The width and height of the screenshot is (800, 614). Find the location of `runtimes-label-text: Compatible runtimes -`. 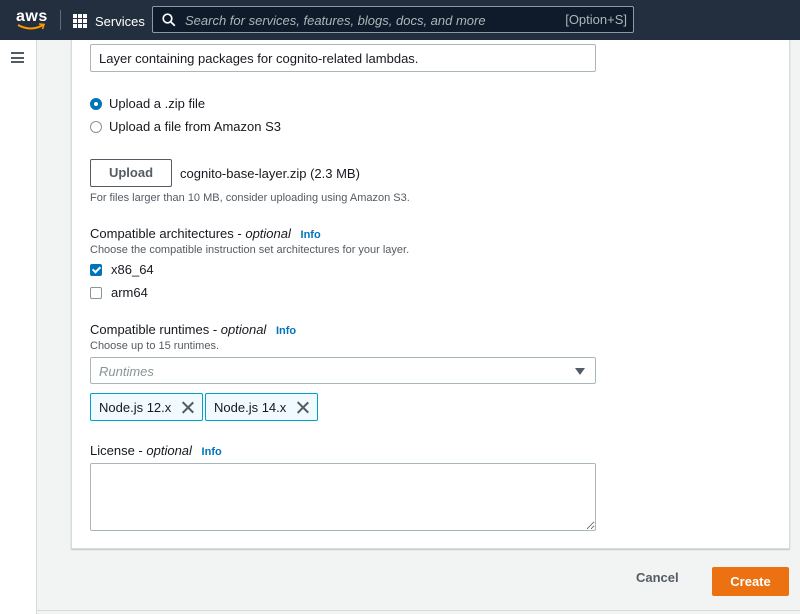

runtimes-label-text: Compatible runtimes - is located at coordinates (155, 329).